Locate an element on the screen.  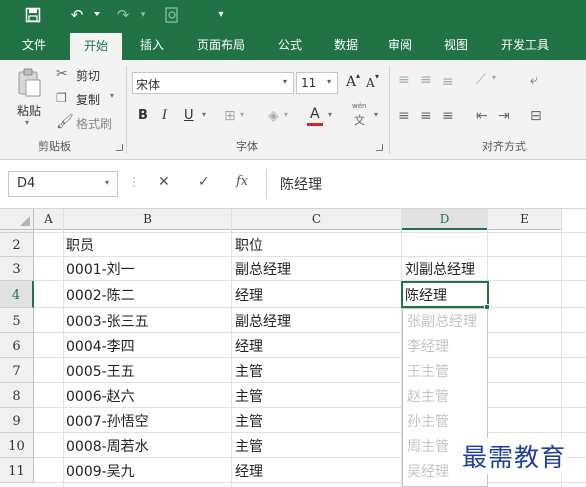
cell-b-4: 0002-陈二 is located at coordinates (148, 296).